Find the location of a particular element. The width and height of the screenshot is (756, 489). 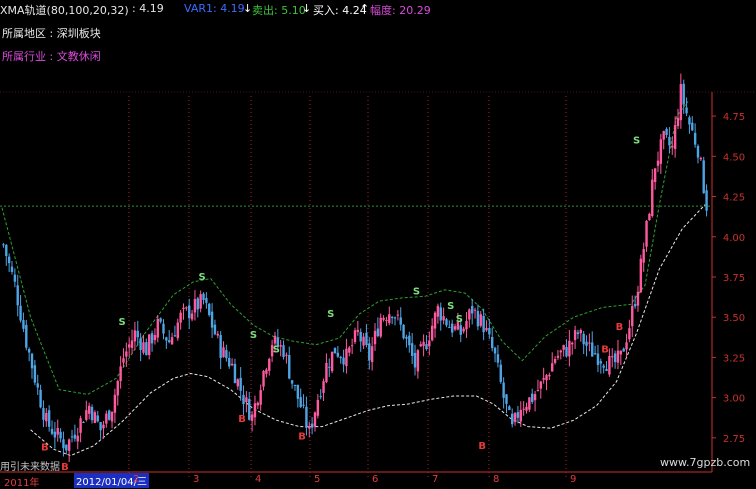

buy-signal: B is located at coordinates (242, 419).